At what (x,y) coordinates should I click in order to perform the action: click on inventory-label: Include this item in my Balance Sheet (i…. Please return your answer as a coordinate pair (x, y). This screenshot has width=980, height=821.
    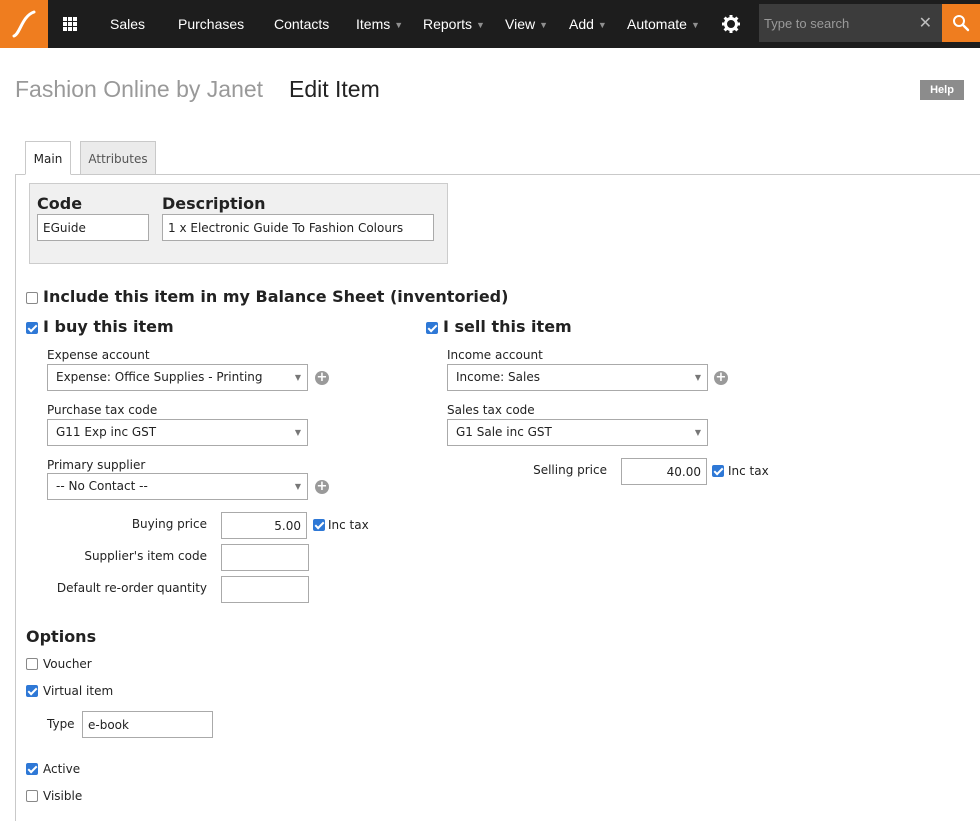
    Looking at the image, I should click on (275, 296).